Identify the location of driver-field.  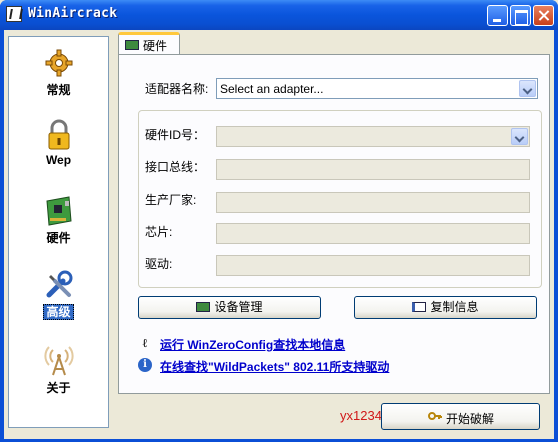
(373, 265).